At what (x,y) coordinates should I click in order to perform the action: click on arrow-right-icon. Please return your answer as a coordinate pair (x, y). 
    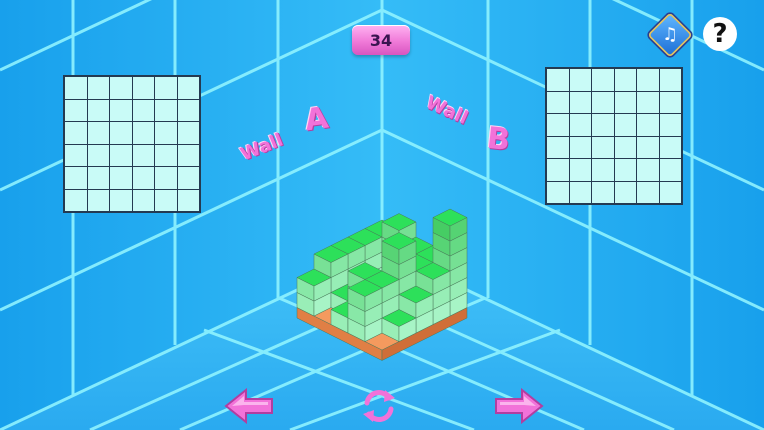
    Looking at the image, I should click on (519, 406).